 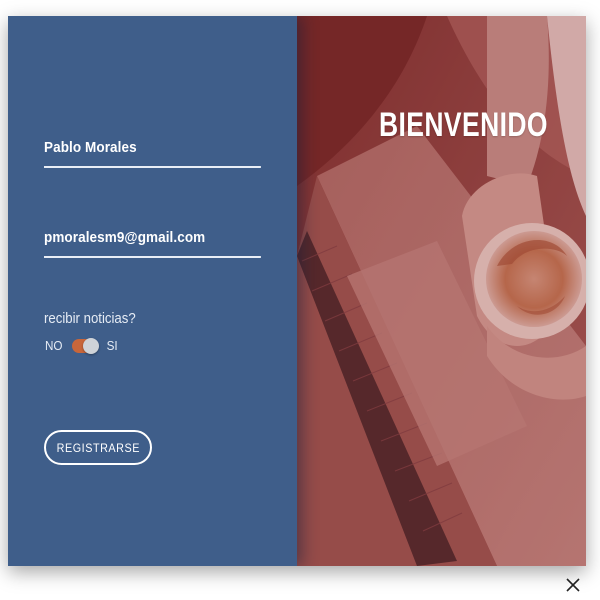 What do you see at coordinates (90, 345) in the screenshot?
I see `toggle-knob` at bounding box center [90, 345].